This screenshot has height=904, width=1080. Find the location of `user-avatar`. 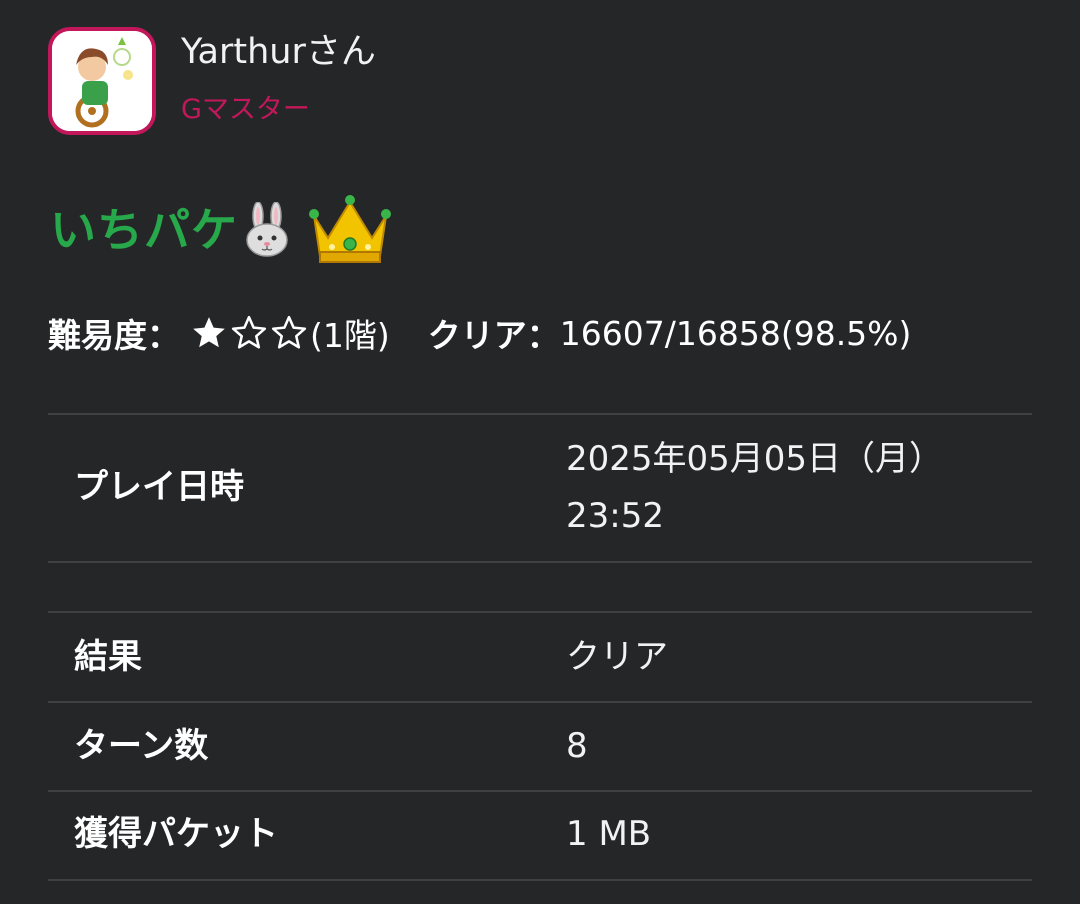

user-avatar is located at coordinates (102, 81).